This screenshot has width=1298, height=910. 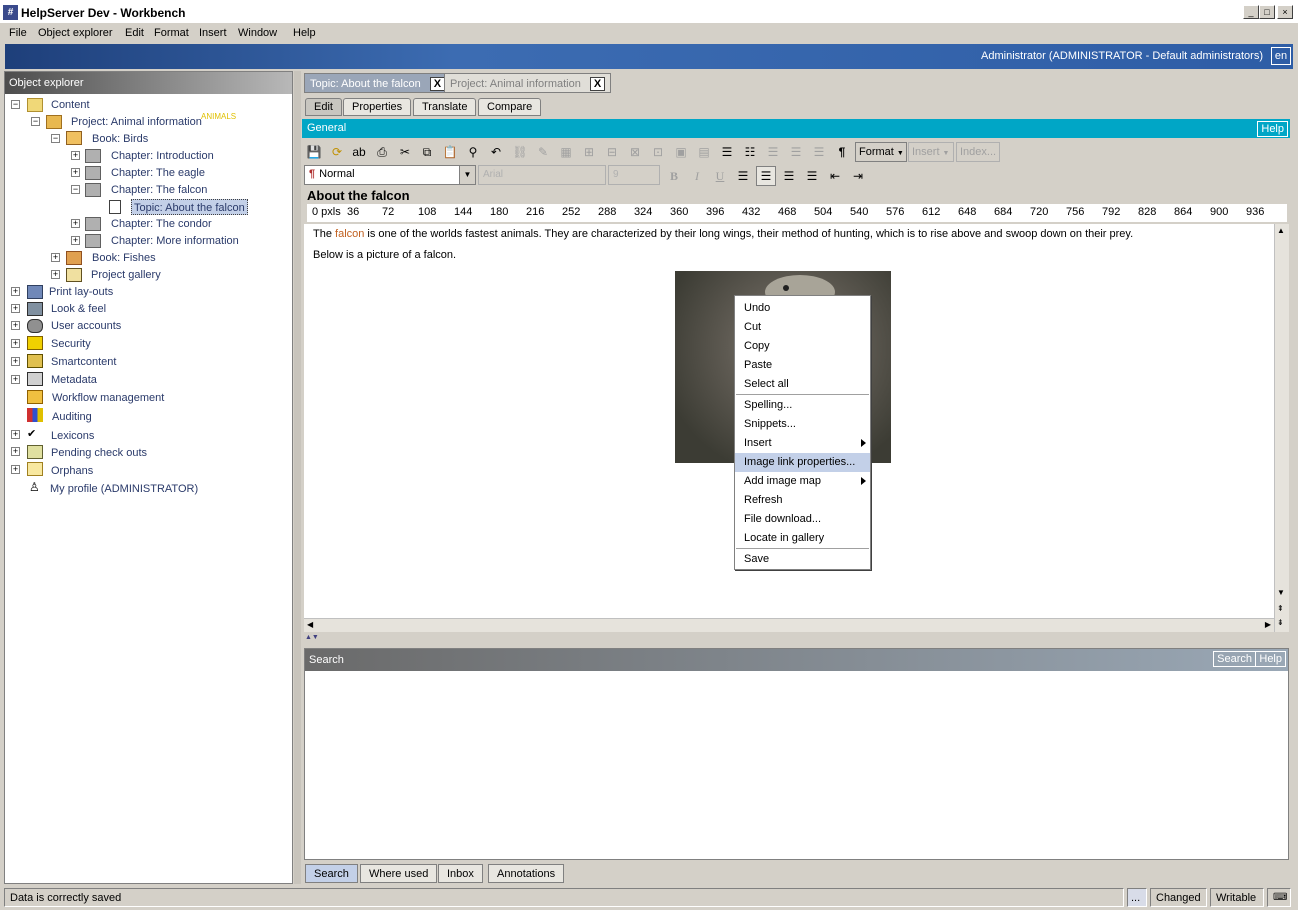 I want to click on menu-select-all: Select all, so click(x=802, y=384).